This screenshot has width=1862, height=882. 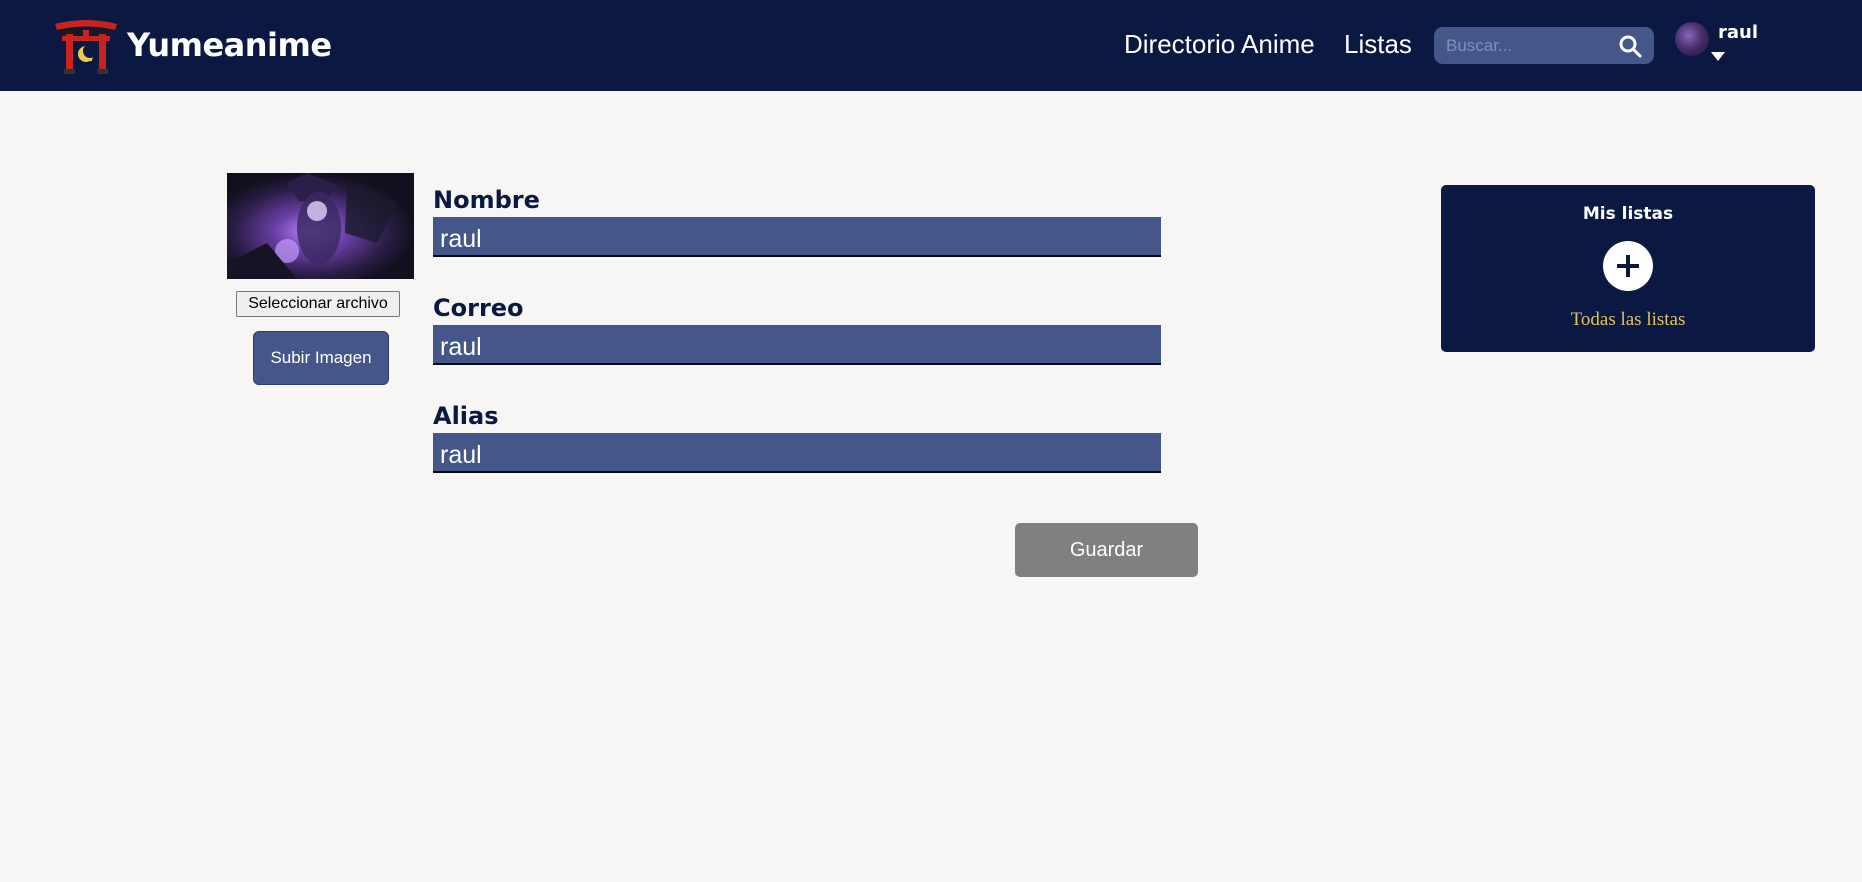 I want to click on my-lists-panel: Mis listas Todas las listas, so click(x=1628, y=268).